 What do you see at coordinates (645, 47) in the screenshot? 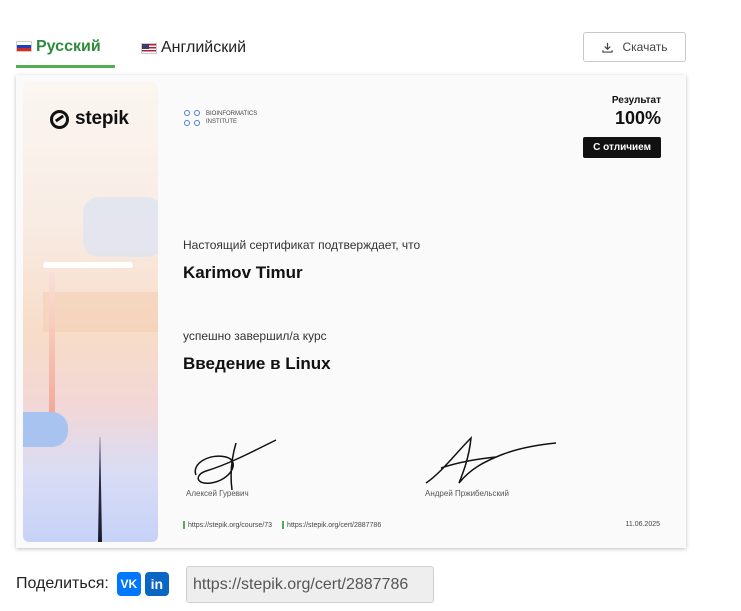
I see `download-label: Скачать` at bounding box center [645, 47].